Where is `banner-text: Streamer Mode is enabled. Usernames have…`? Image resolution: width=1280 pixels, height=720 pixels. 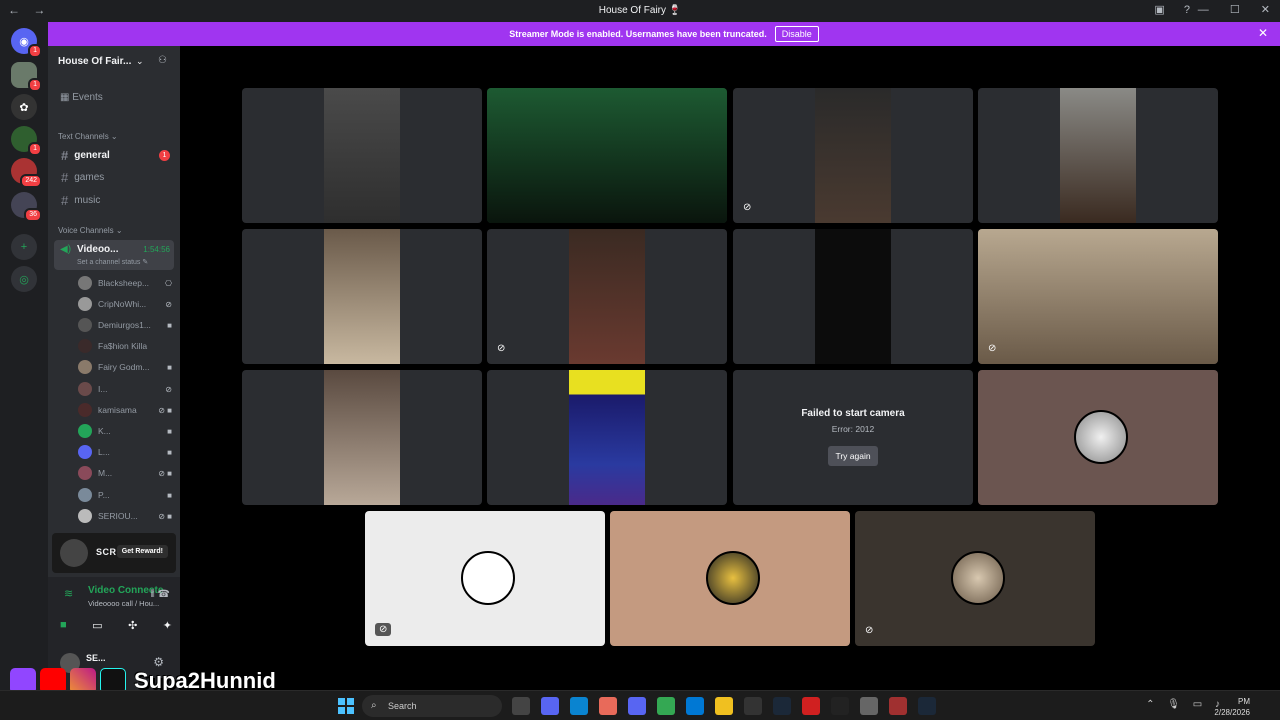 banner-text: Streamer Mode is enabled. Usernames have… is located at coordinates (638, 34).